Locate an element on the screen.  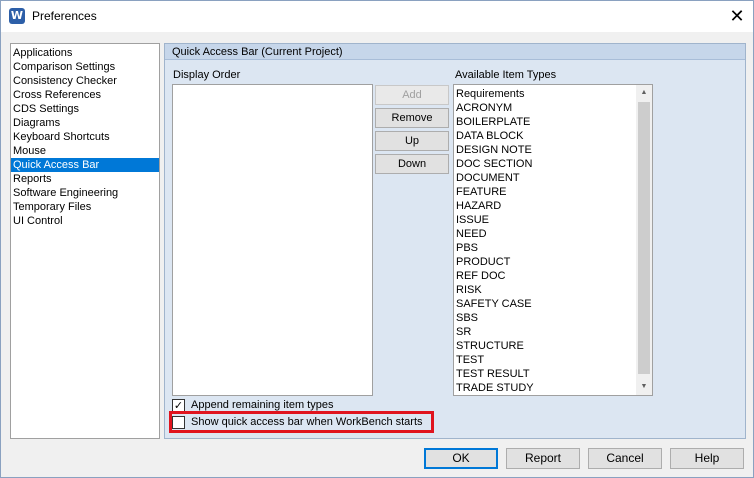
up-button: Up is located at coordinates (412, 141).